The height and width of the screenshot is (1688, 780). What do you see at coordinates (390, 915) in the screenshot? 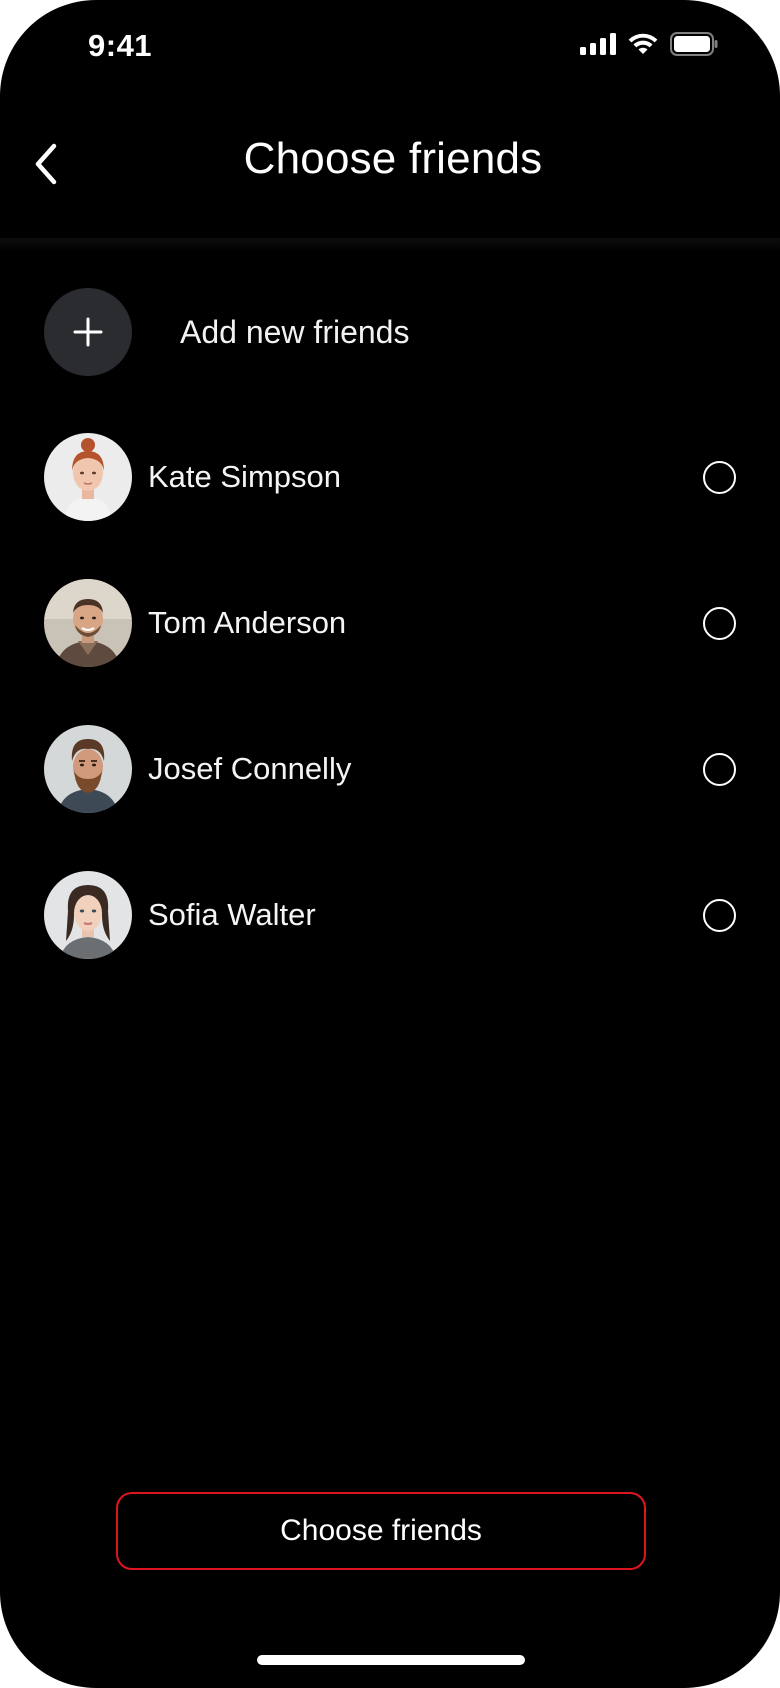
I see `friend-row-sofia-walter: Sofia Walter` at bounding box center [390, 915].